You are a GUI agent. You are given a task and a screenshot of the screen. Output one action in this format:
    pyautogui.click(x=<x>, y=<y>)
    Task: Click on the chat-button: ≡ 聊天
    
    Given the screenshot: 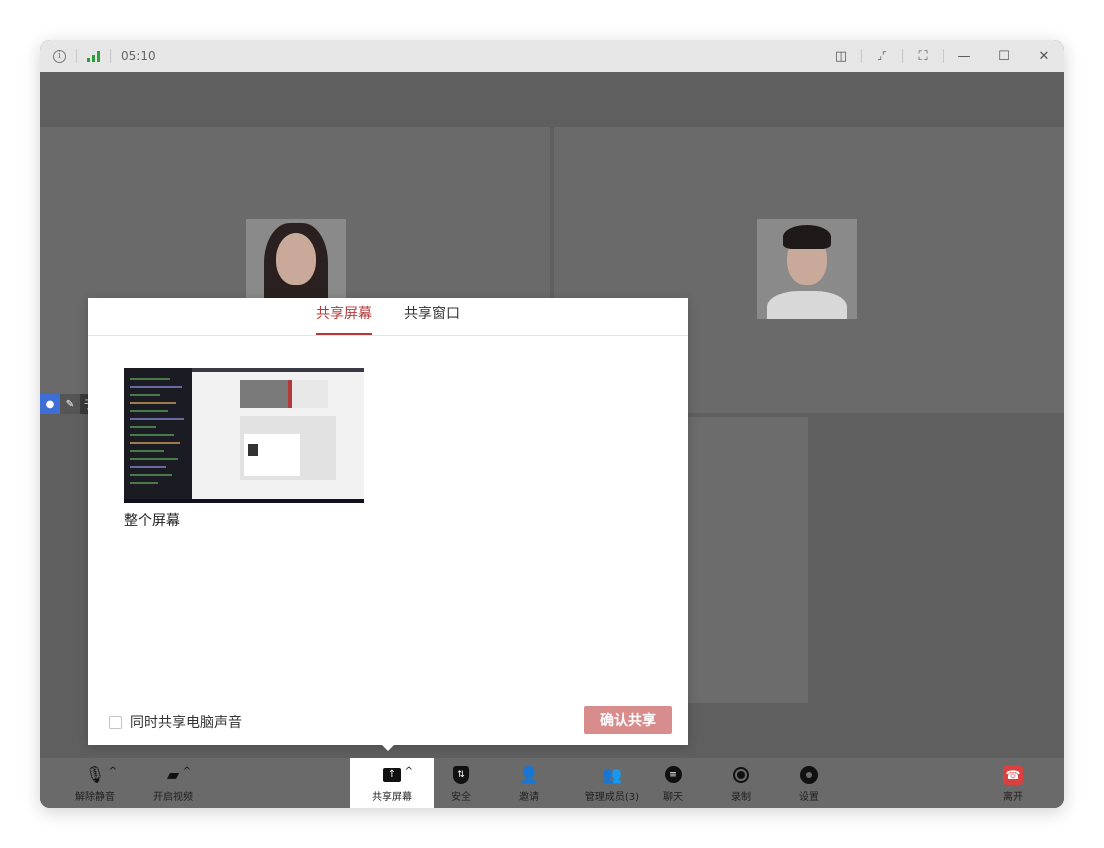 What is the action you would take?
    pyautogui.click(x=673, y=783)
    